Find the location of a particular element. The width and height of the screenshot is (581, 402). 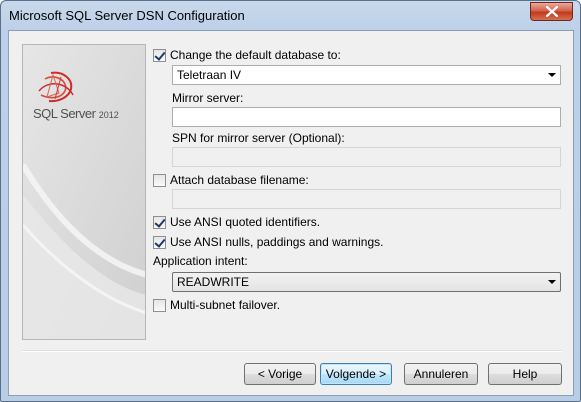

close-button is located at coordinates (551, 11).